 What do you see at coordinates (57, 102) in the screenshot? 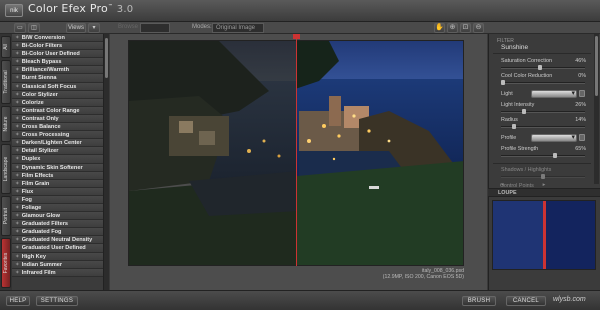
I see `filter-list-item: ✦ Colorize` at bounding box center [57, 102].